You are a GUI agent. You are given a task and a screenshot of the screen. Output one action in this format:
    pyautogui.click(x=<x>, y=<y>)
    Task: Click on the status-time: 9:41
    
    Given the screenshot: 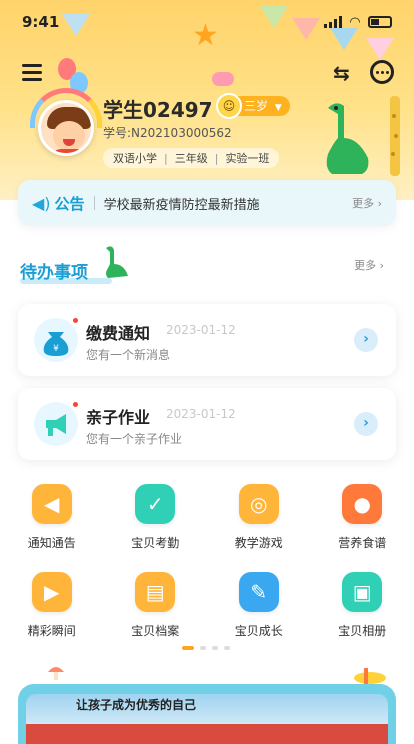 What is the action you would take?
    pyautogui.click(x=40, y=22)
    